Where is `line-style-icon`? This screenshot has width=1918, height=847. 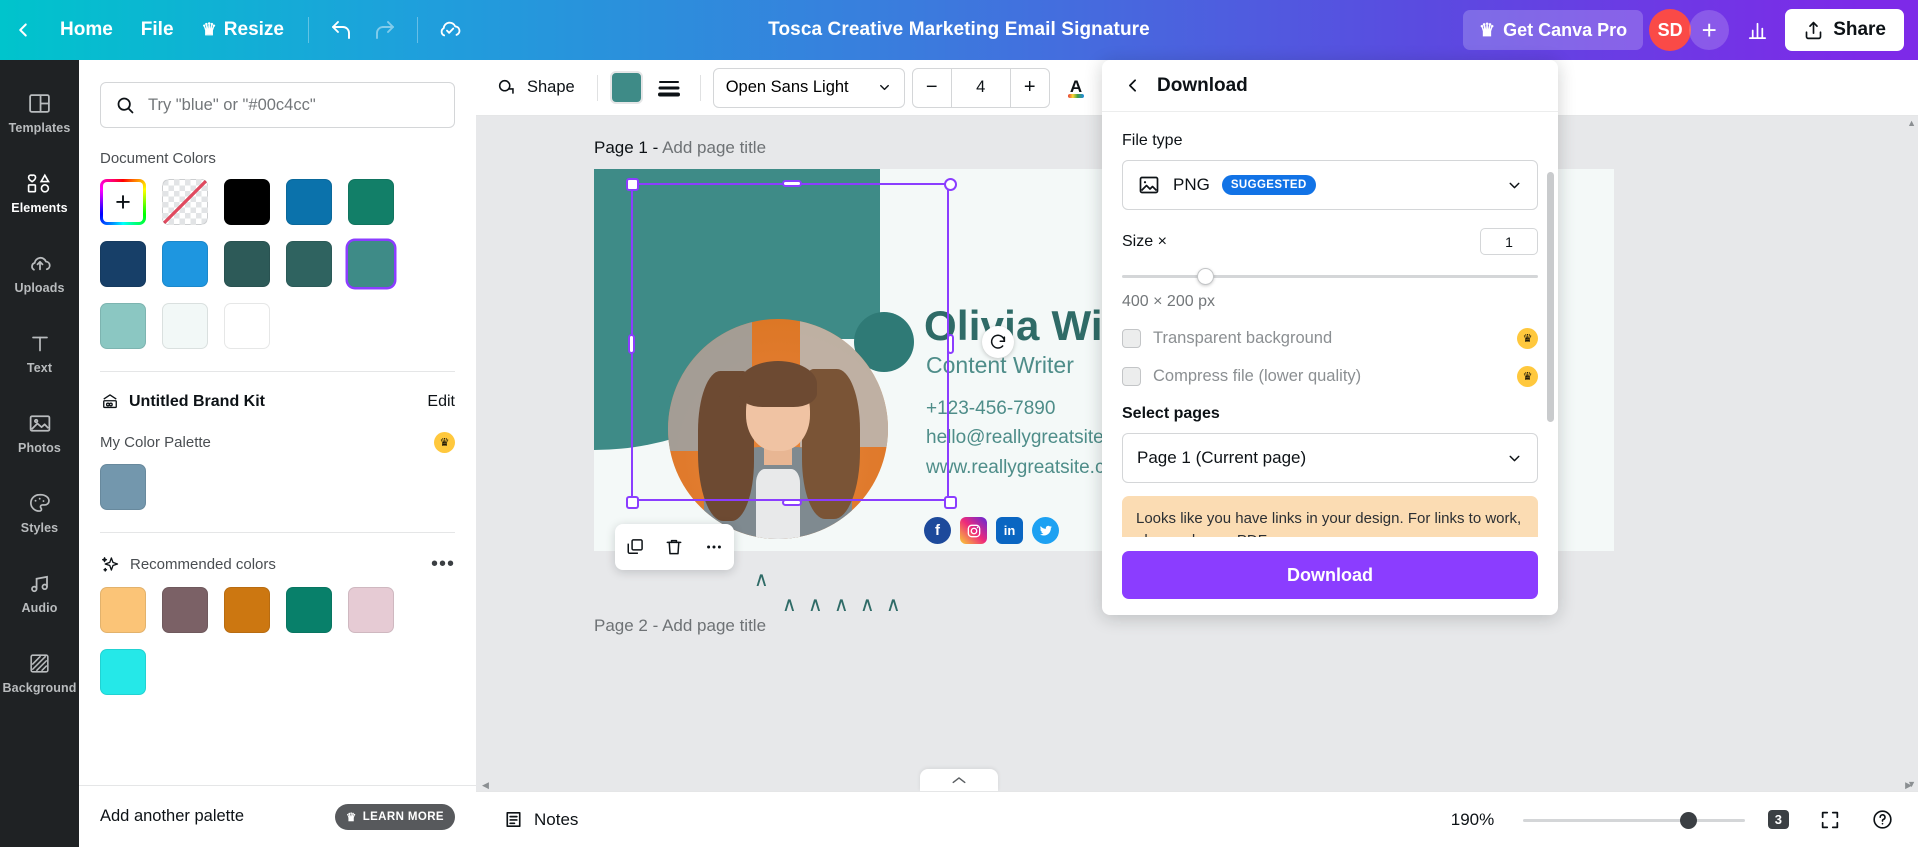
line-style-icon is located at coordinates (669, 88).